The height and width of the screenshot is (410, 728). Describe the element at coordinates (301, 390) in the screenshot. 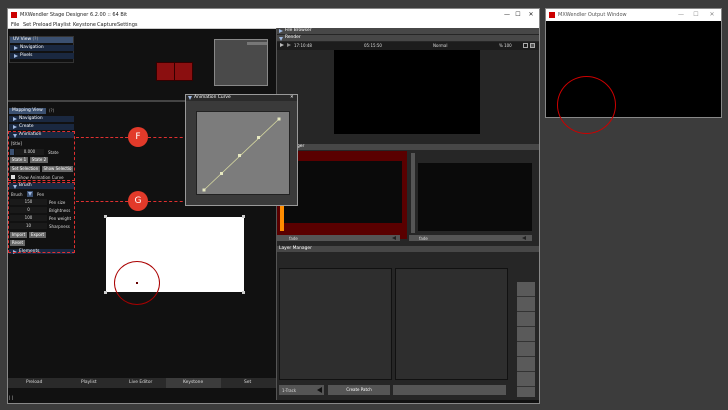

I see `track-select-button: 1-Track` at that location.